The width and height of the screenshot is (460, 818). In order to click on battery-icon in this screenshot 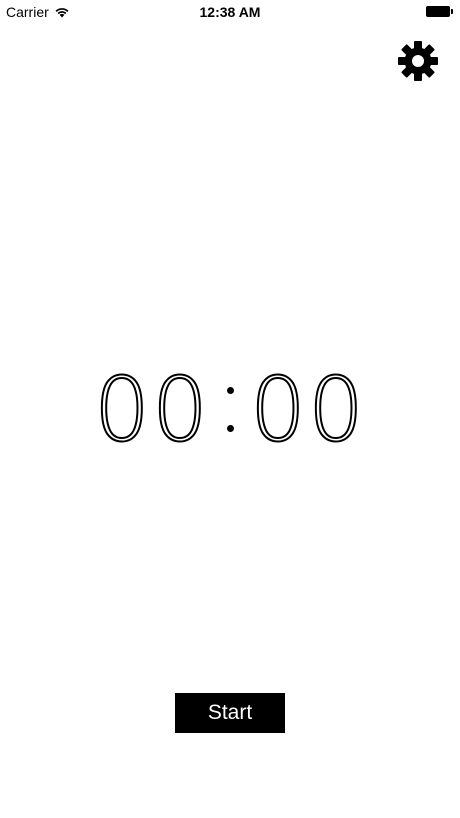, I will do `click(440, 12)`.